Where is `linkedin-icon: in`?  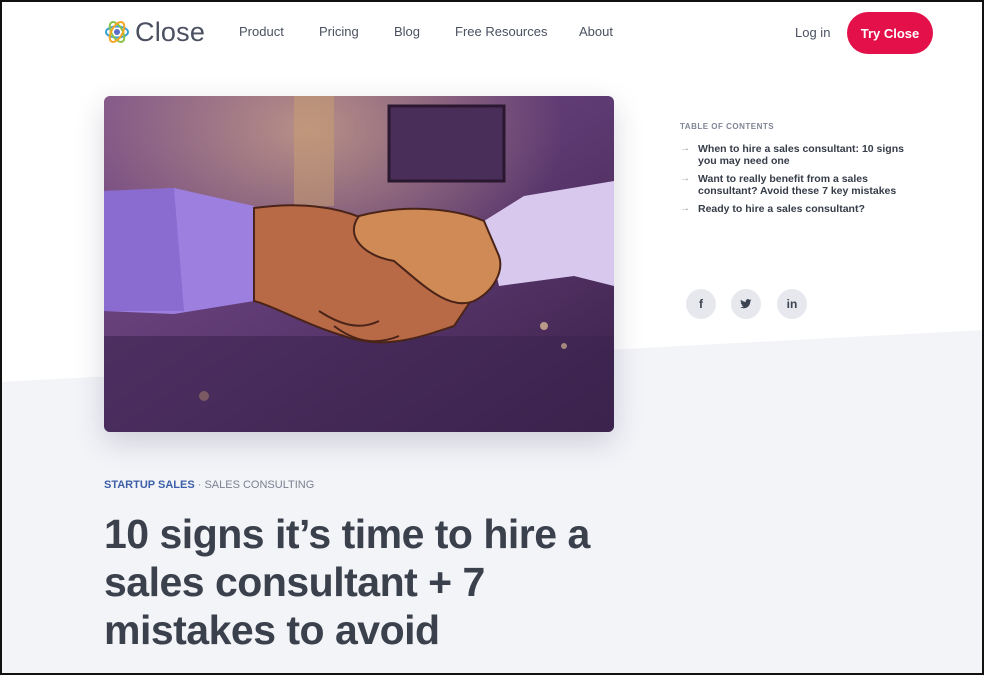
linkedin-icon: in is located at coordinates (792, 304).